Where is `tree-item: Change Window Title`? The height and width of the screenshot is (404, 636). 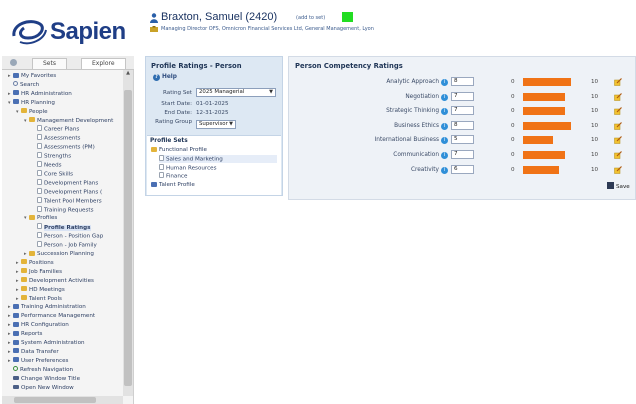
tree-item: Change Window Title is located at coordinates (44, 379).